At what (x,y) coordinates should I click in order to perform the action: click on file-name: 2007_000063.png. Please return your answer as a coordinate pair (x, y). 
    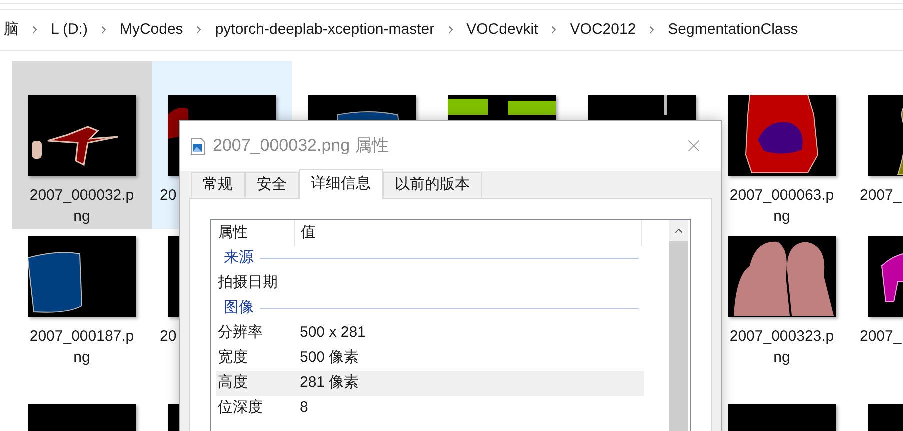
    Looking at the image, I should click on (782, 206).